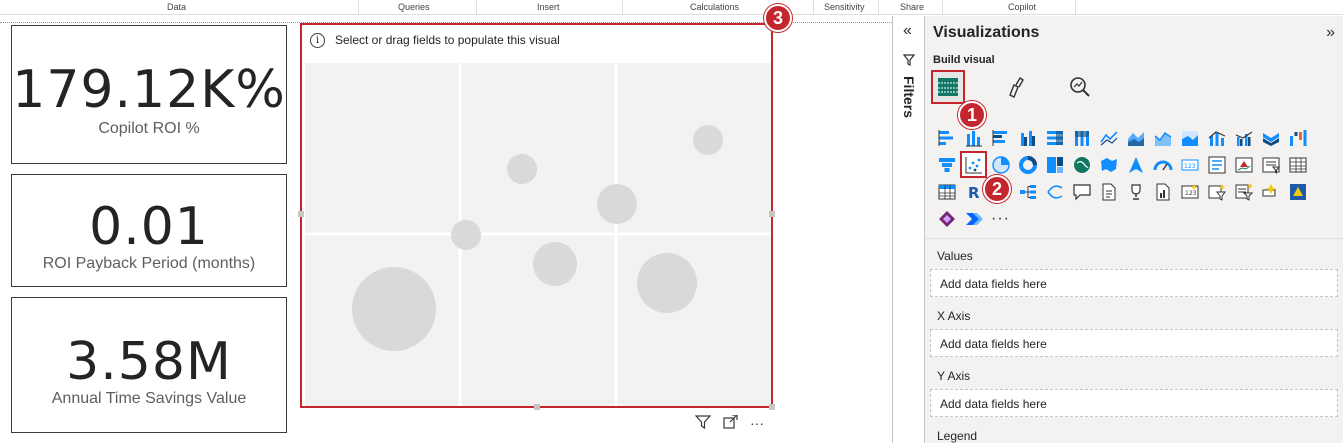  Describe the element at coordinates (1135, 191) in the screenshot. I see `metrics-trophy-icon` at that location.